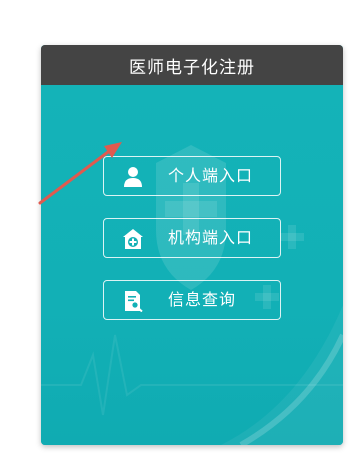 This screenshot has width=352, height=466. I want to click on card-title: 医师电子化注册, so click(192, 65).